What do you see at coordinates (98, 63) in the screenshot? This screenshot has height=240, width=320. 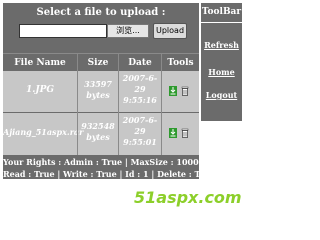 I see `column-header-size: Size` at bounding box center [98, 63].